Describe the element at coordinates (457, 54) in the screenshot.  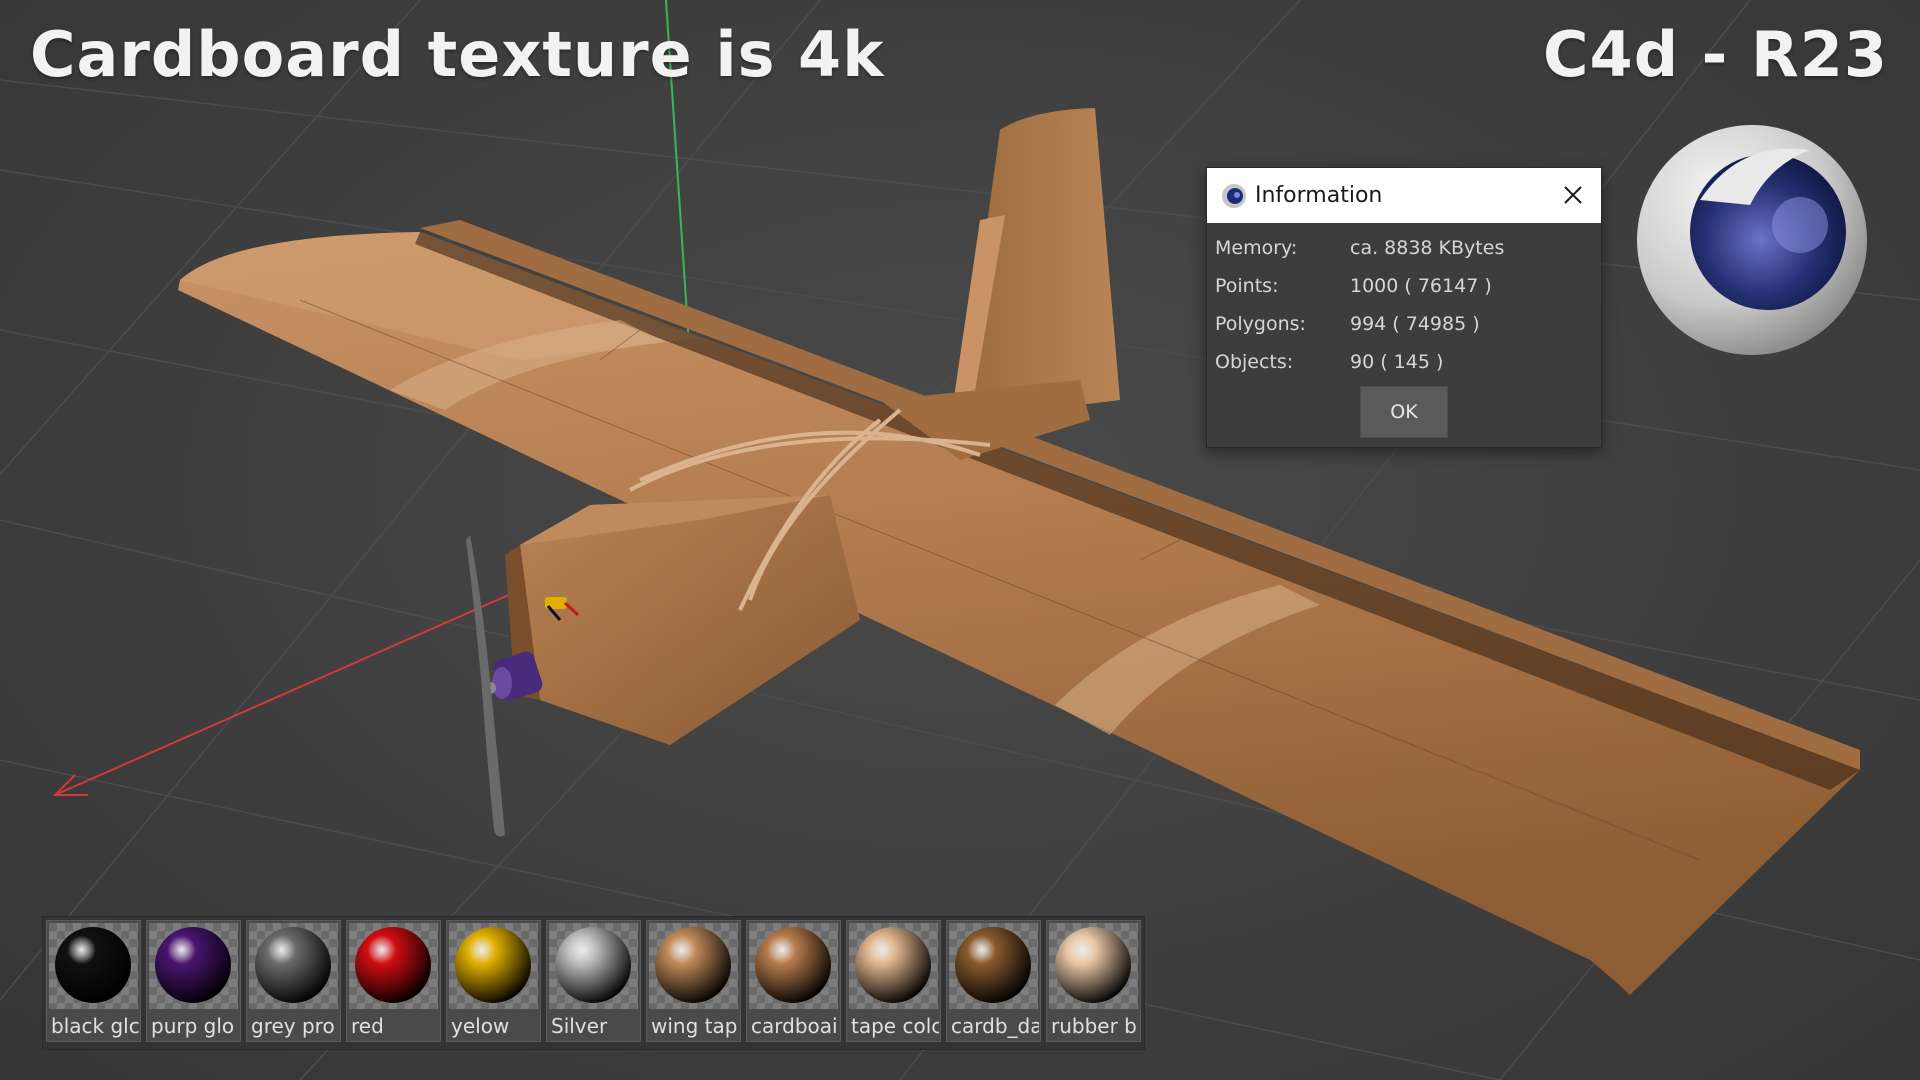
I see `headline-texture: Cardboard texture is 4k` at that location.